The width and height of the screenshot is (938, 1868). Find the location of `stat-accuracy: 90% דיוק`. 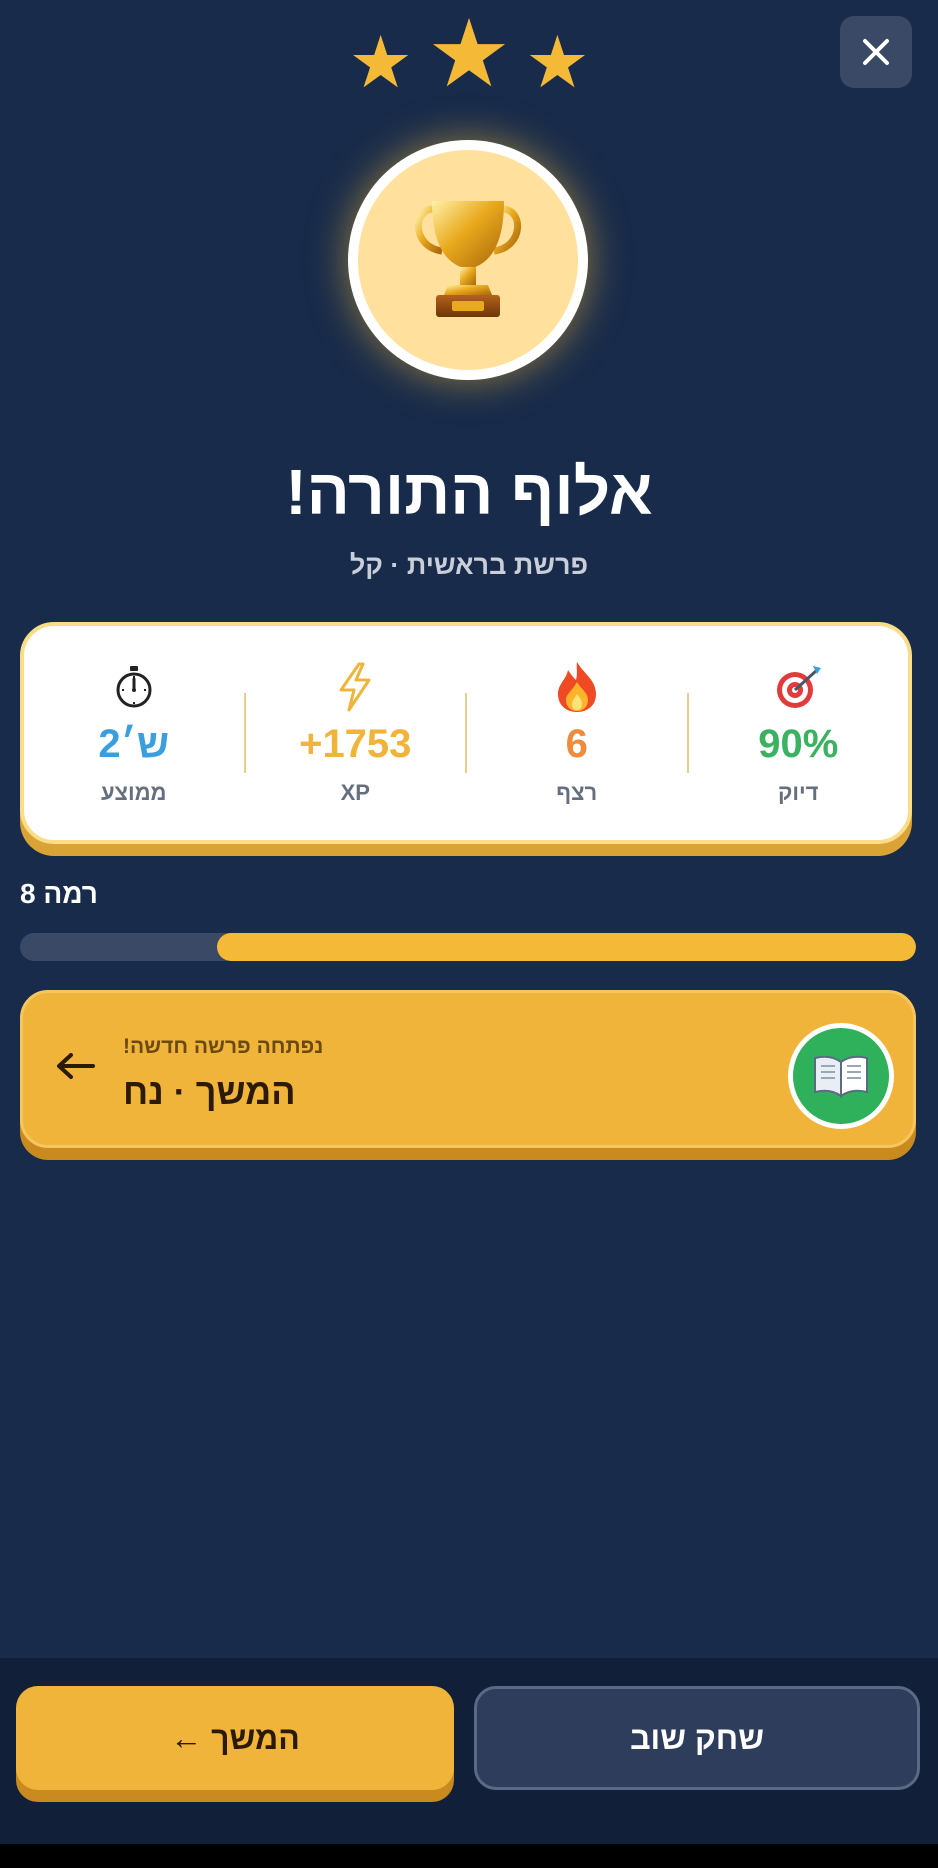

stat-accuracy: 90% דיוק is located at coordinates (799, 733).